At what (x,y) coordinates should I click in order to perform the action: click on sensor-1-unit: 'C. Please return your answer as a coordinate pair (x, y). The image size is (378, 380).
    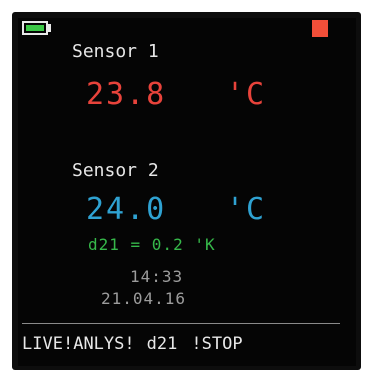
    Looking at the image, I should click on (246, 94).